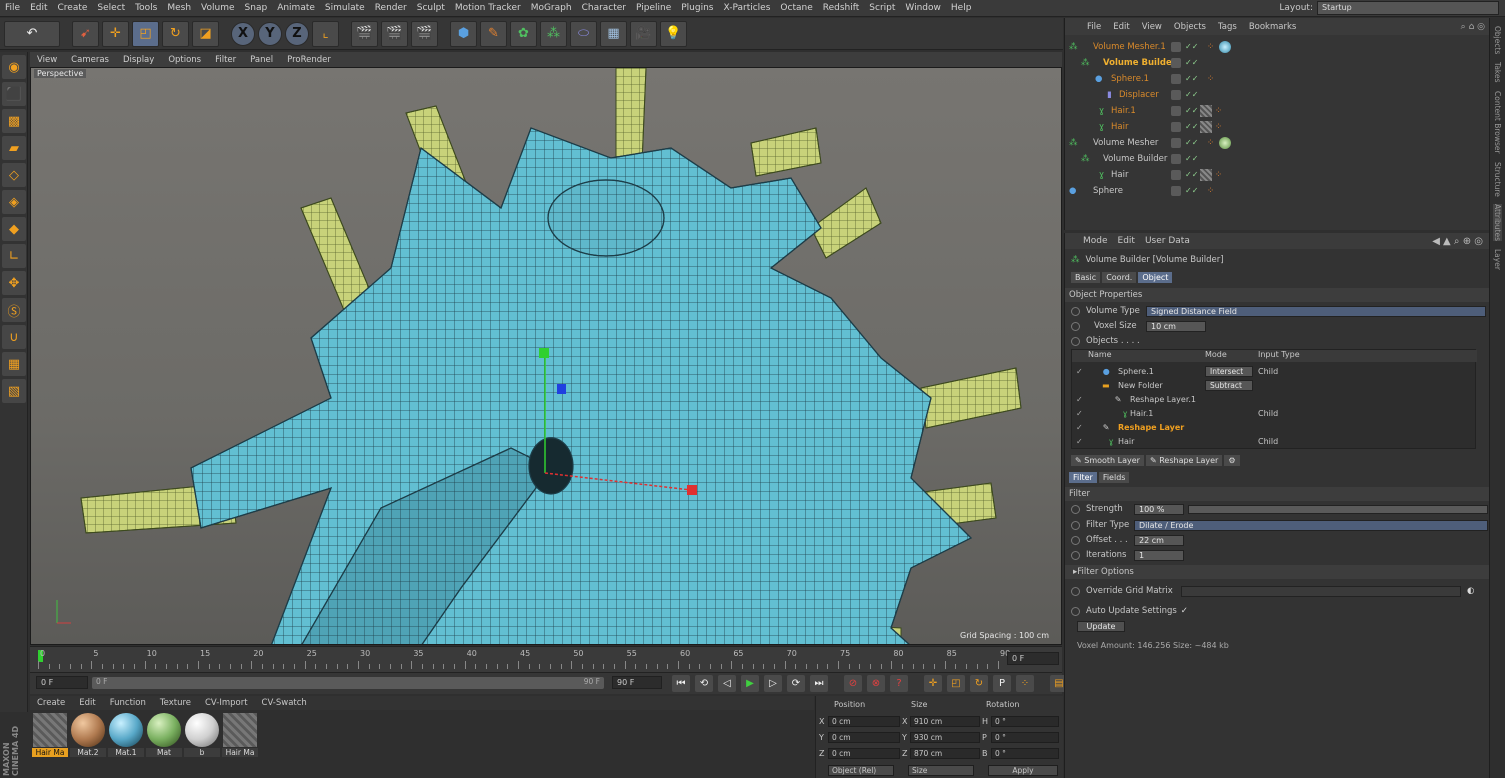 Image resolution: width=1505 pixels, height=778 pixels. Describe the element at coordinates (38, 8) in the screenshot. I see `menu-edit: Edit` at that location.